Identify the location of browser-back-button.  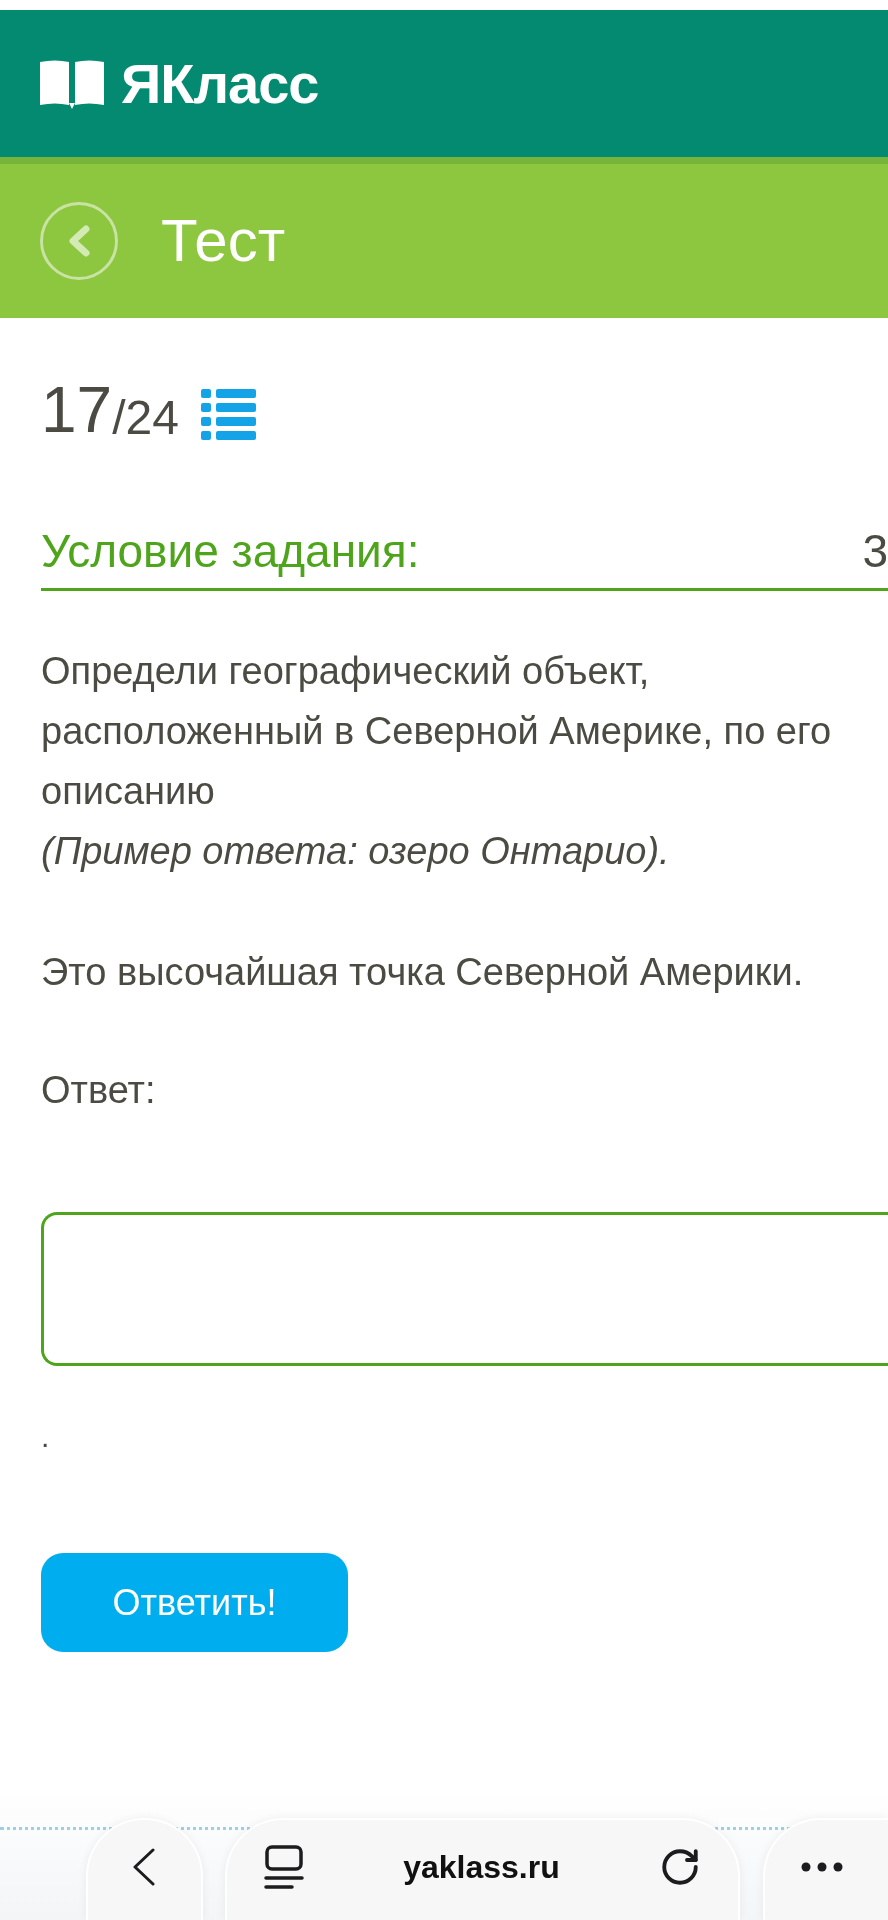
(144, 1869).